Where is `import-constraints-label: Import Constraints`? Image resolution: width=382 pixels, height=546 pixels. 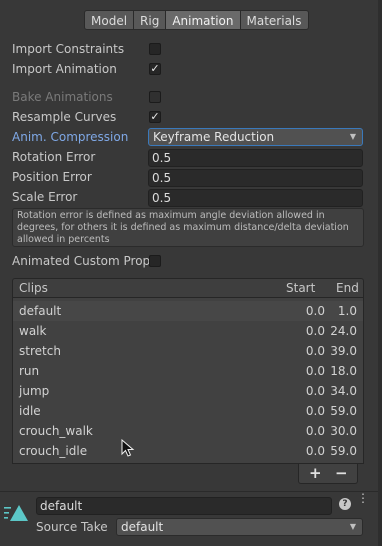 import-constraints-label: Import Constraints is located at coordinates (68, 49).